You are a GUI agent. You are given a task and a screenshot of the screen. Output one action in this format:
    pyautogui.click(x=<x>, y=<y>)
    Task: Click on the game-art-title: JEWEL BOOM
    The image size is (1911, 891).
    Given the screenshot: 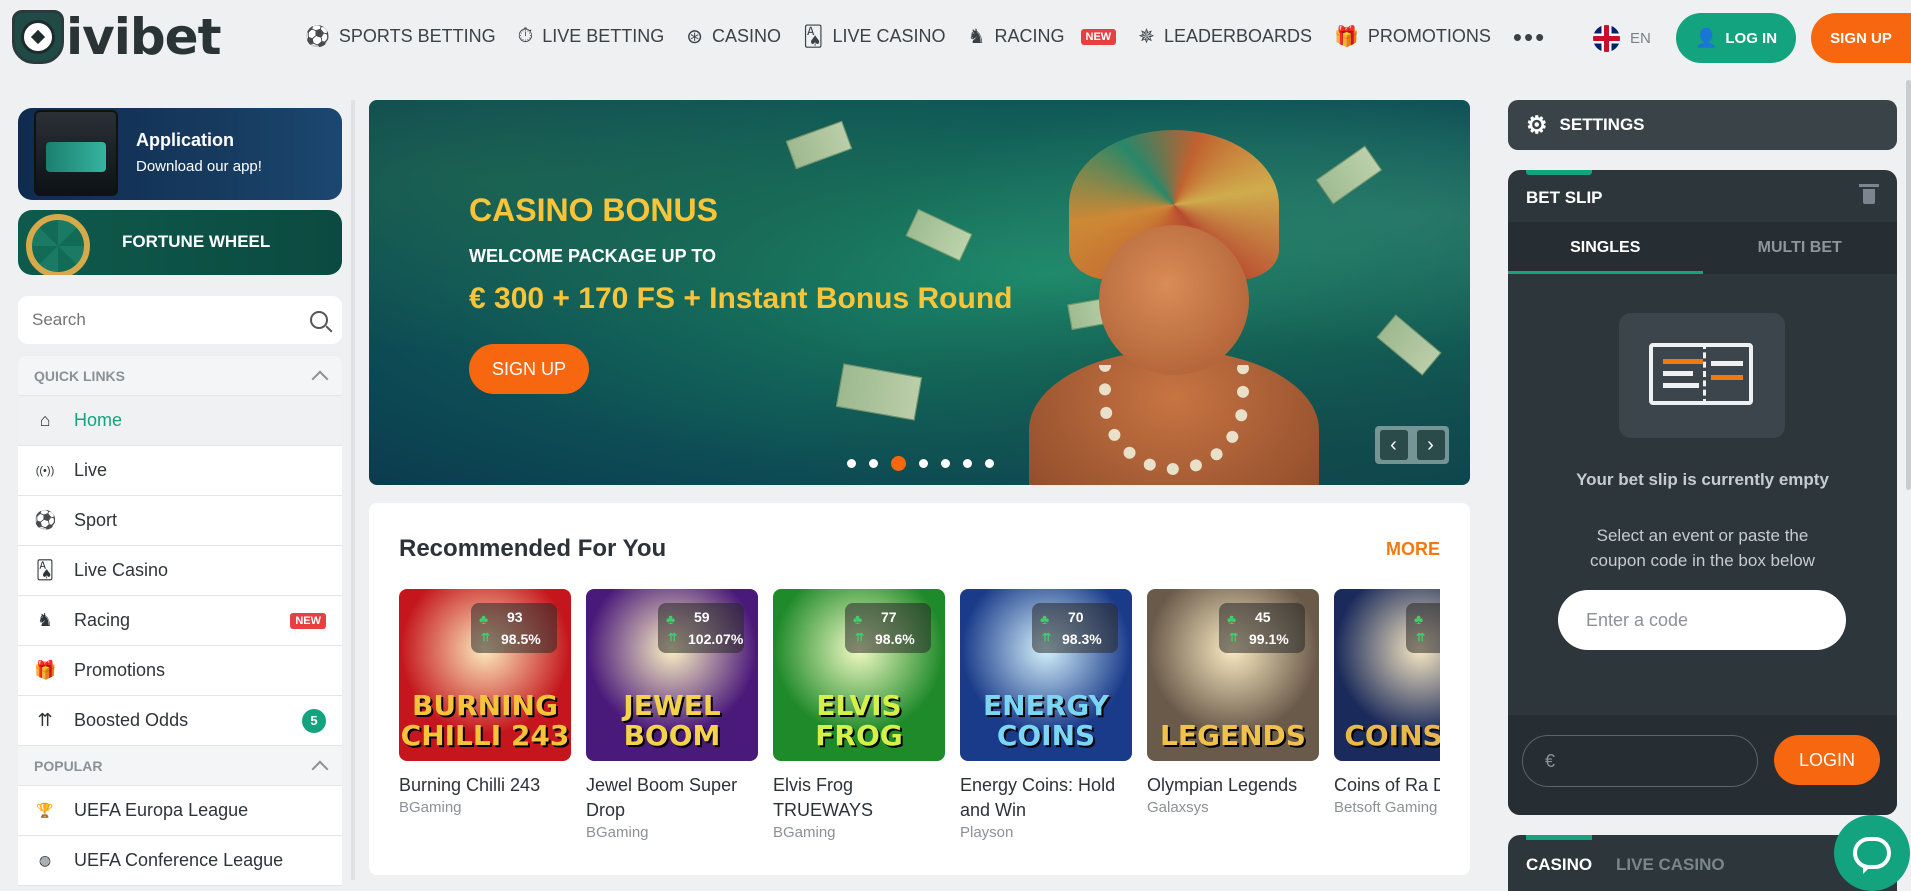 What is the action you would take?
    pyautogui.click(x=672, y=720)
    